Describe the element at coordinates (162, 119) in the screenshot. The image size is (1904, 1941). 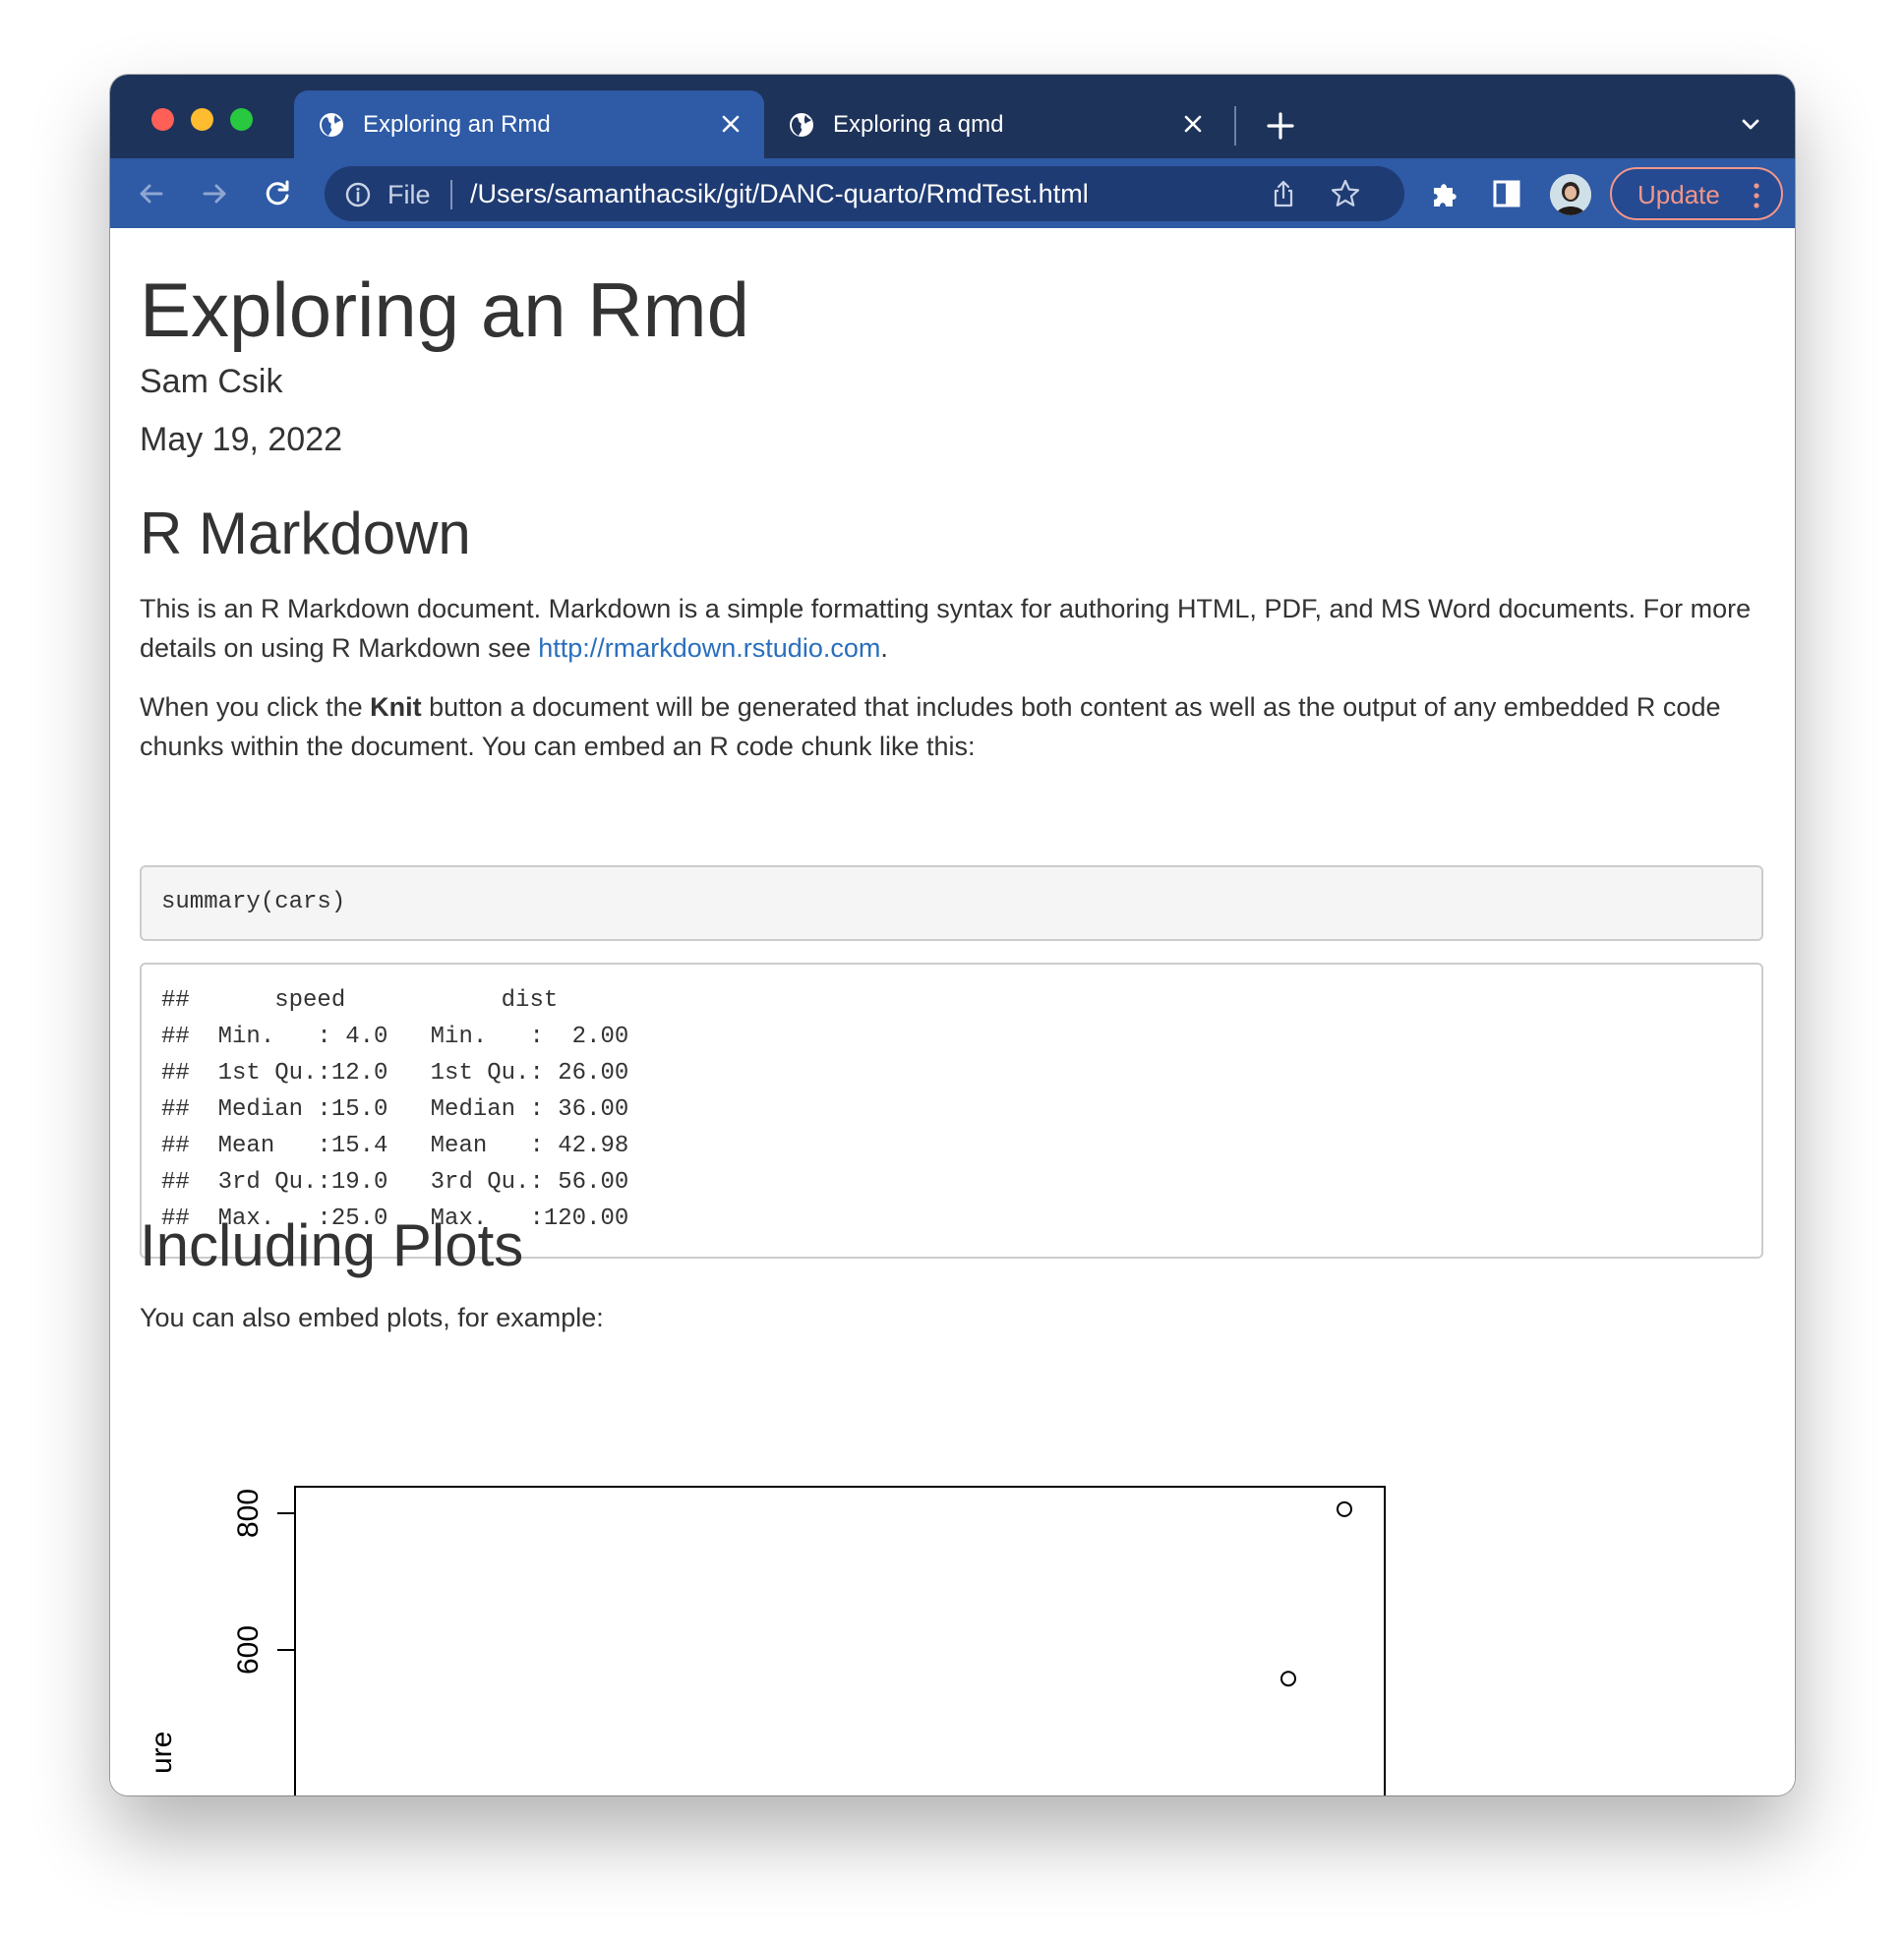
I see `close-window-button` at that location.